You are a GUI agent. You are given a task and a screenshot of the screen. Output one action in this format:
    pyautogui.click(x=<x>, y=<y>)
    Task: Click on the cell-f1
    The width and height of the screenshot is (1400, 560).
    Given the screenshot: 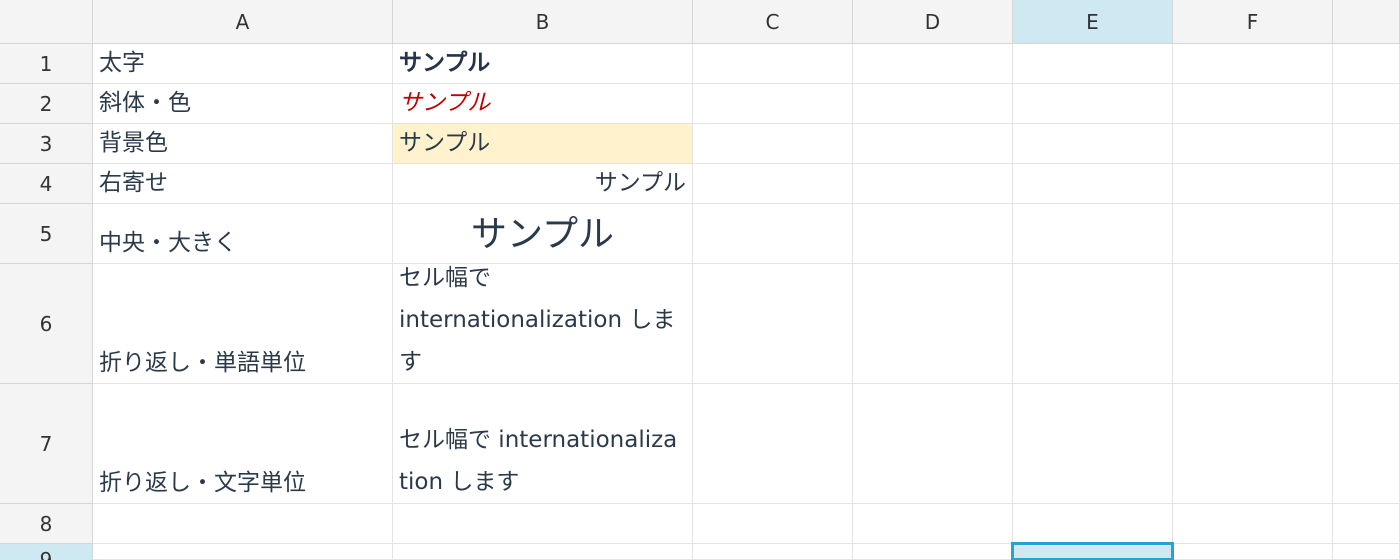 What is the action you would take?
    pyautogui.click(x=1253, y=64)
    